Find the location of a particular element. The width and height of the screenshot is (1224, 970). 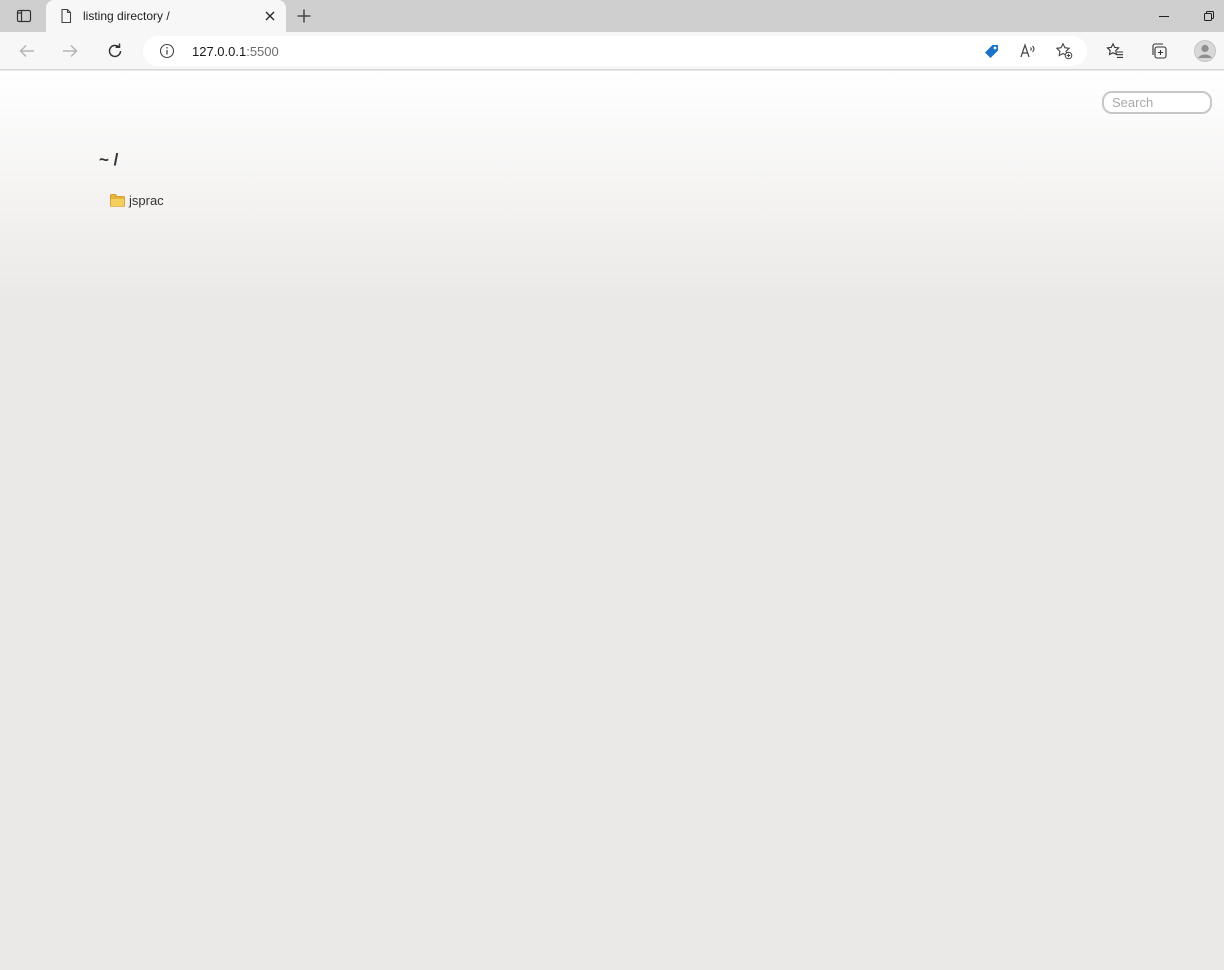

info-icon is located at coordinates (167, 51).